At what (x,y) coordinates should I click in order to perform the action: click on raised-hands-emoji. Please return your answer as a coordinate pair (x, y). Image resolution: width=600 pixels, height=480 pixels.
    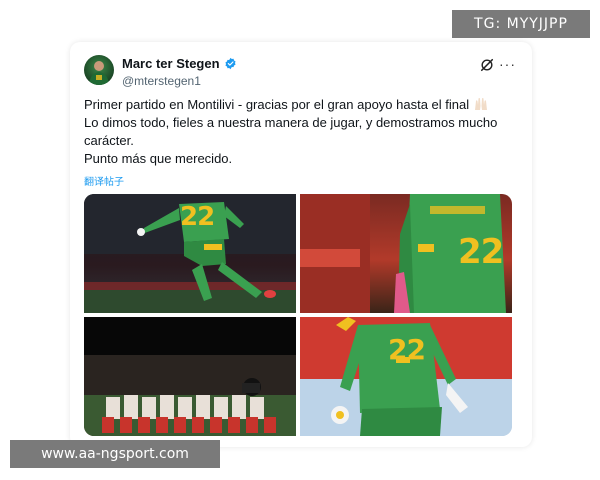
    Looking at the image, I should click on (481, 104).